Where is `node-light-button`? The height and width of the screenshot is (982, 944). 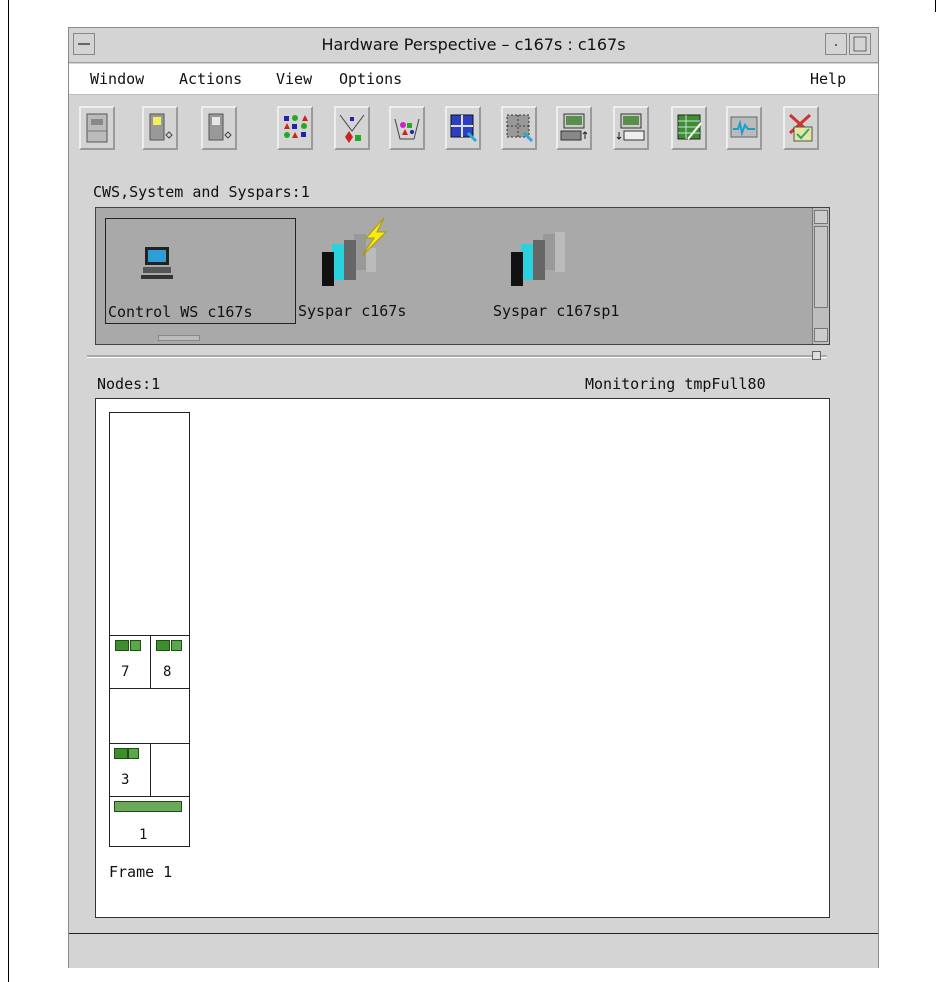 node-light-button is located at coordinates (160, 128).